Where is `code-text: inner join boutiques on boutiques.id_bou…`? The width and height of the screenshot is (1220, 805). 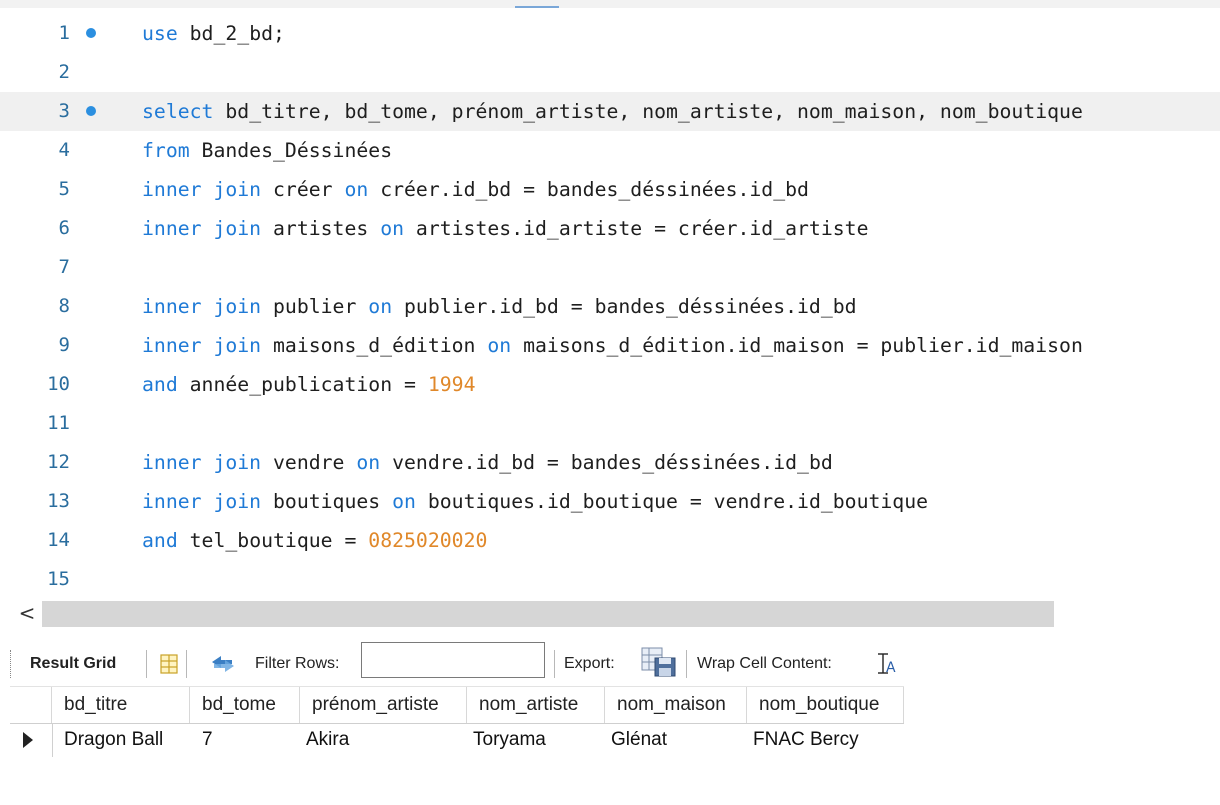 code-text: inner join boutiques on boutiques.id_bou… is located at coordinates (535, 501).